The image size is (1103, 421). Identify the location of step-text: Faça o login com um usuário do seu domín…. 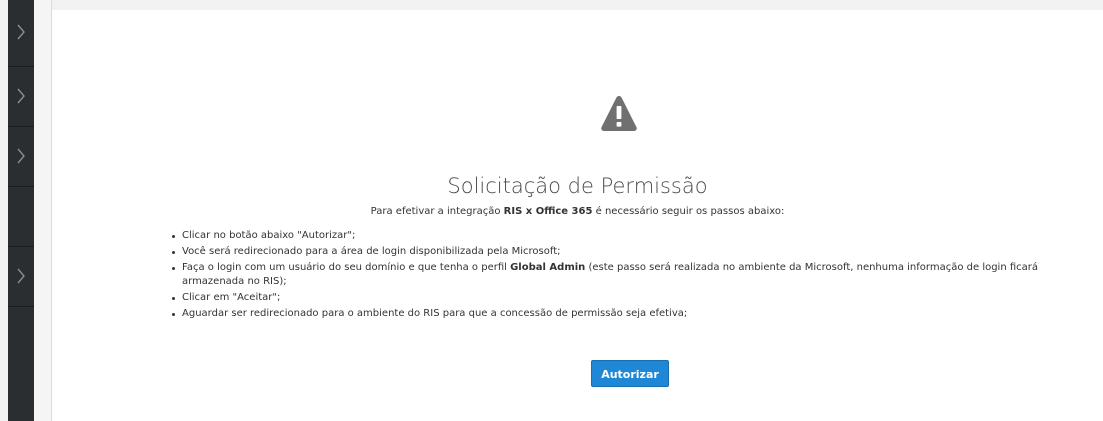
(346, 267).